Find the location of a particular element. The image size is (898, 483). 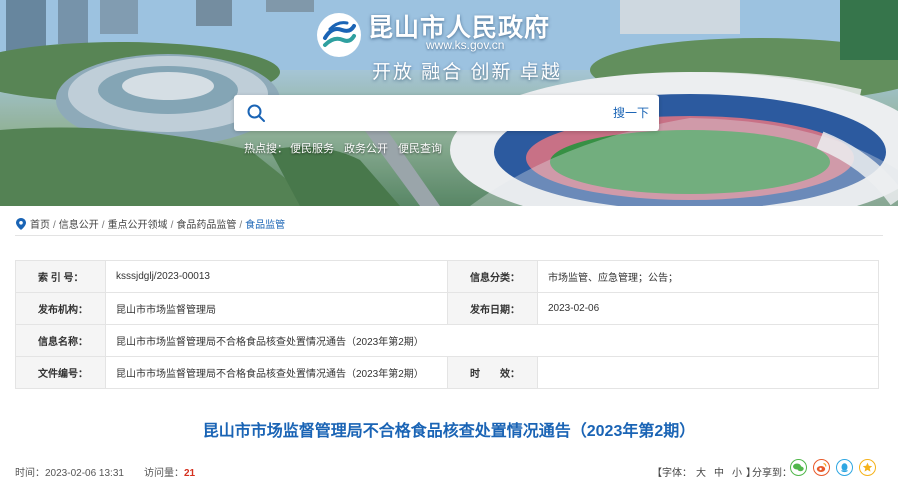

font-size-label: 【字体： is located at coordinates (672, 473).